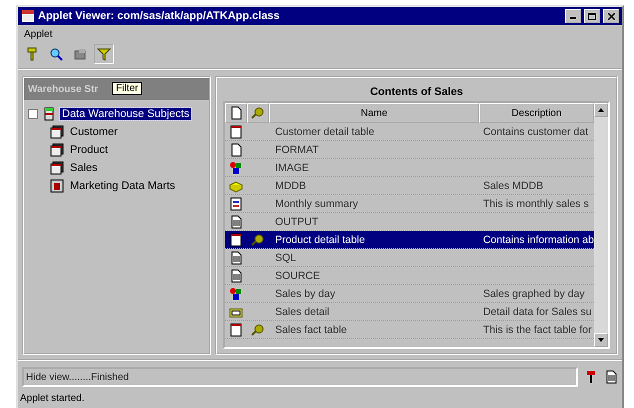 The image size is (634, 408). Describe the element at coordinates (127, 88) in the screenshot. I see `tooltip: Filter` at that location.